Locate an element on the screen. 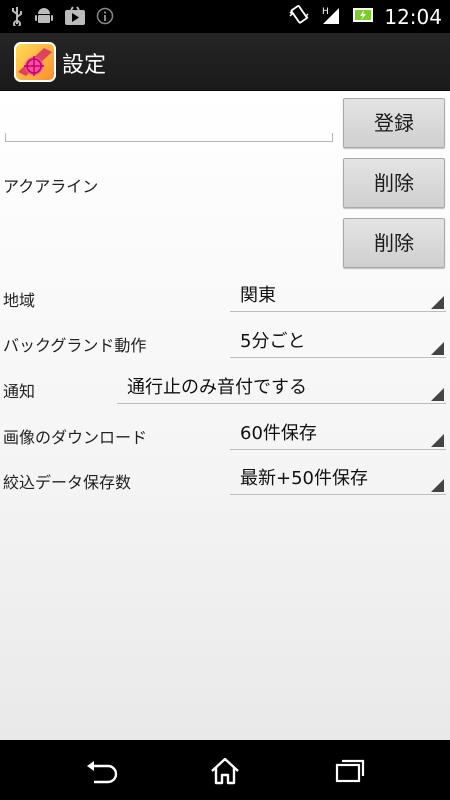 This screenshot has height=800, width=450. status-bar: H 12:04 is located at coordinates (225, 16).